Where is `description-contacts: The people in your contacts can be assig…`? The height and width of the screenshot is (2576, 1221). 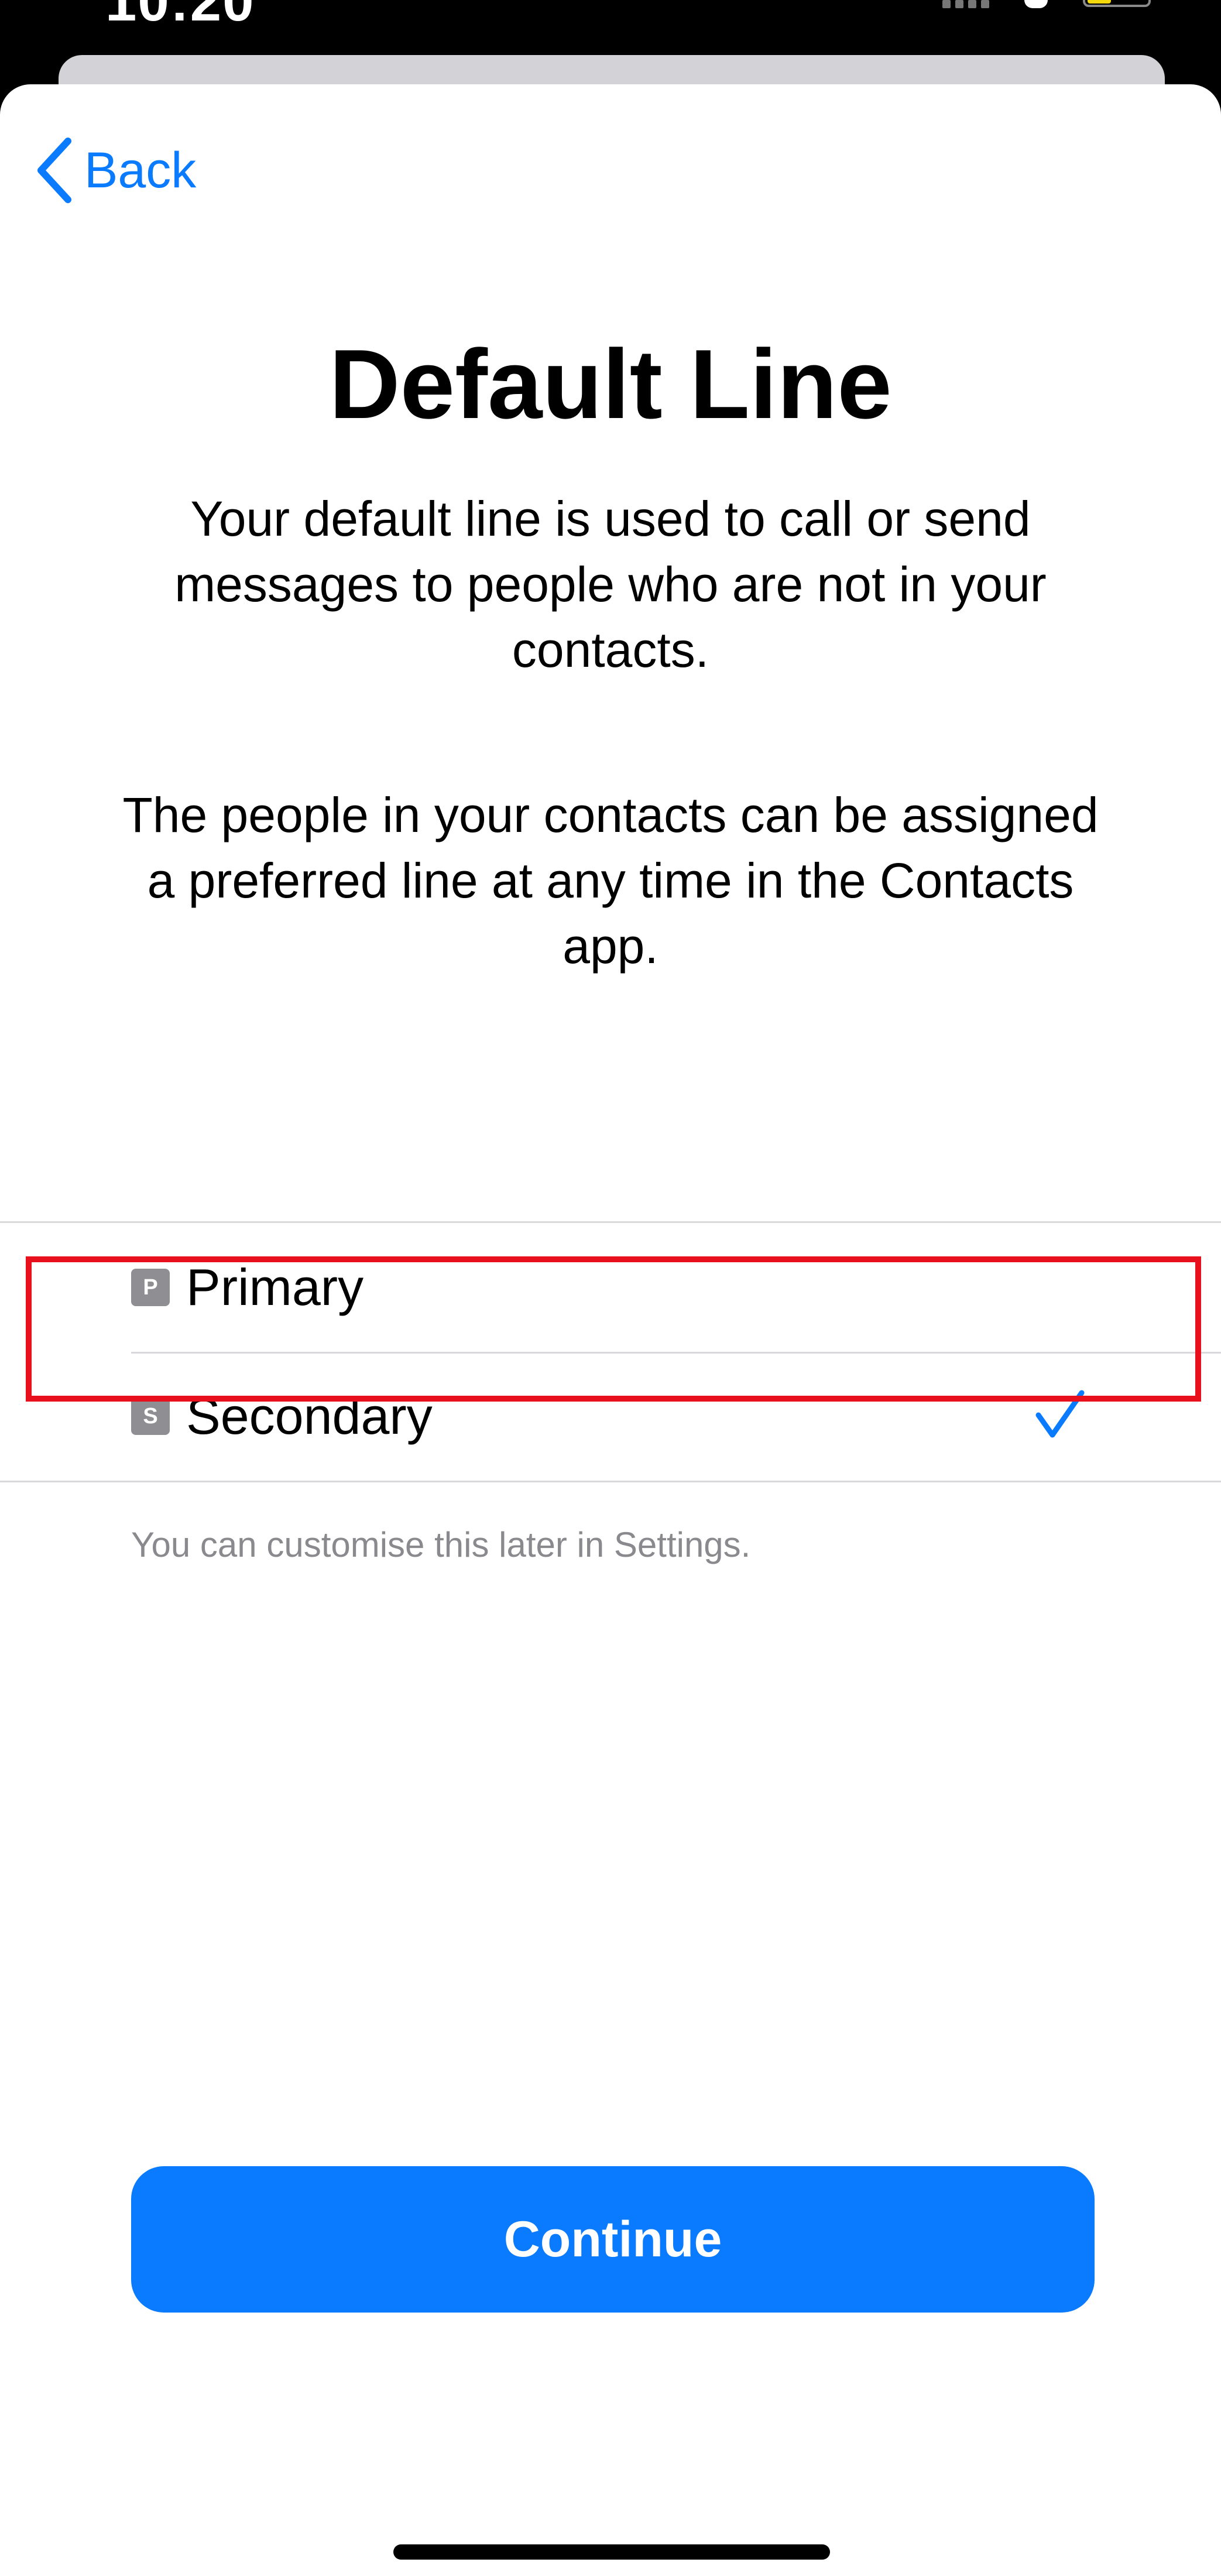 description-contacts: The people in your contacts can be assig… is located at coordinates (610, 880).